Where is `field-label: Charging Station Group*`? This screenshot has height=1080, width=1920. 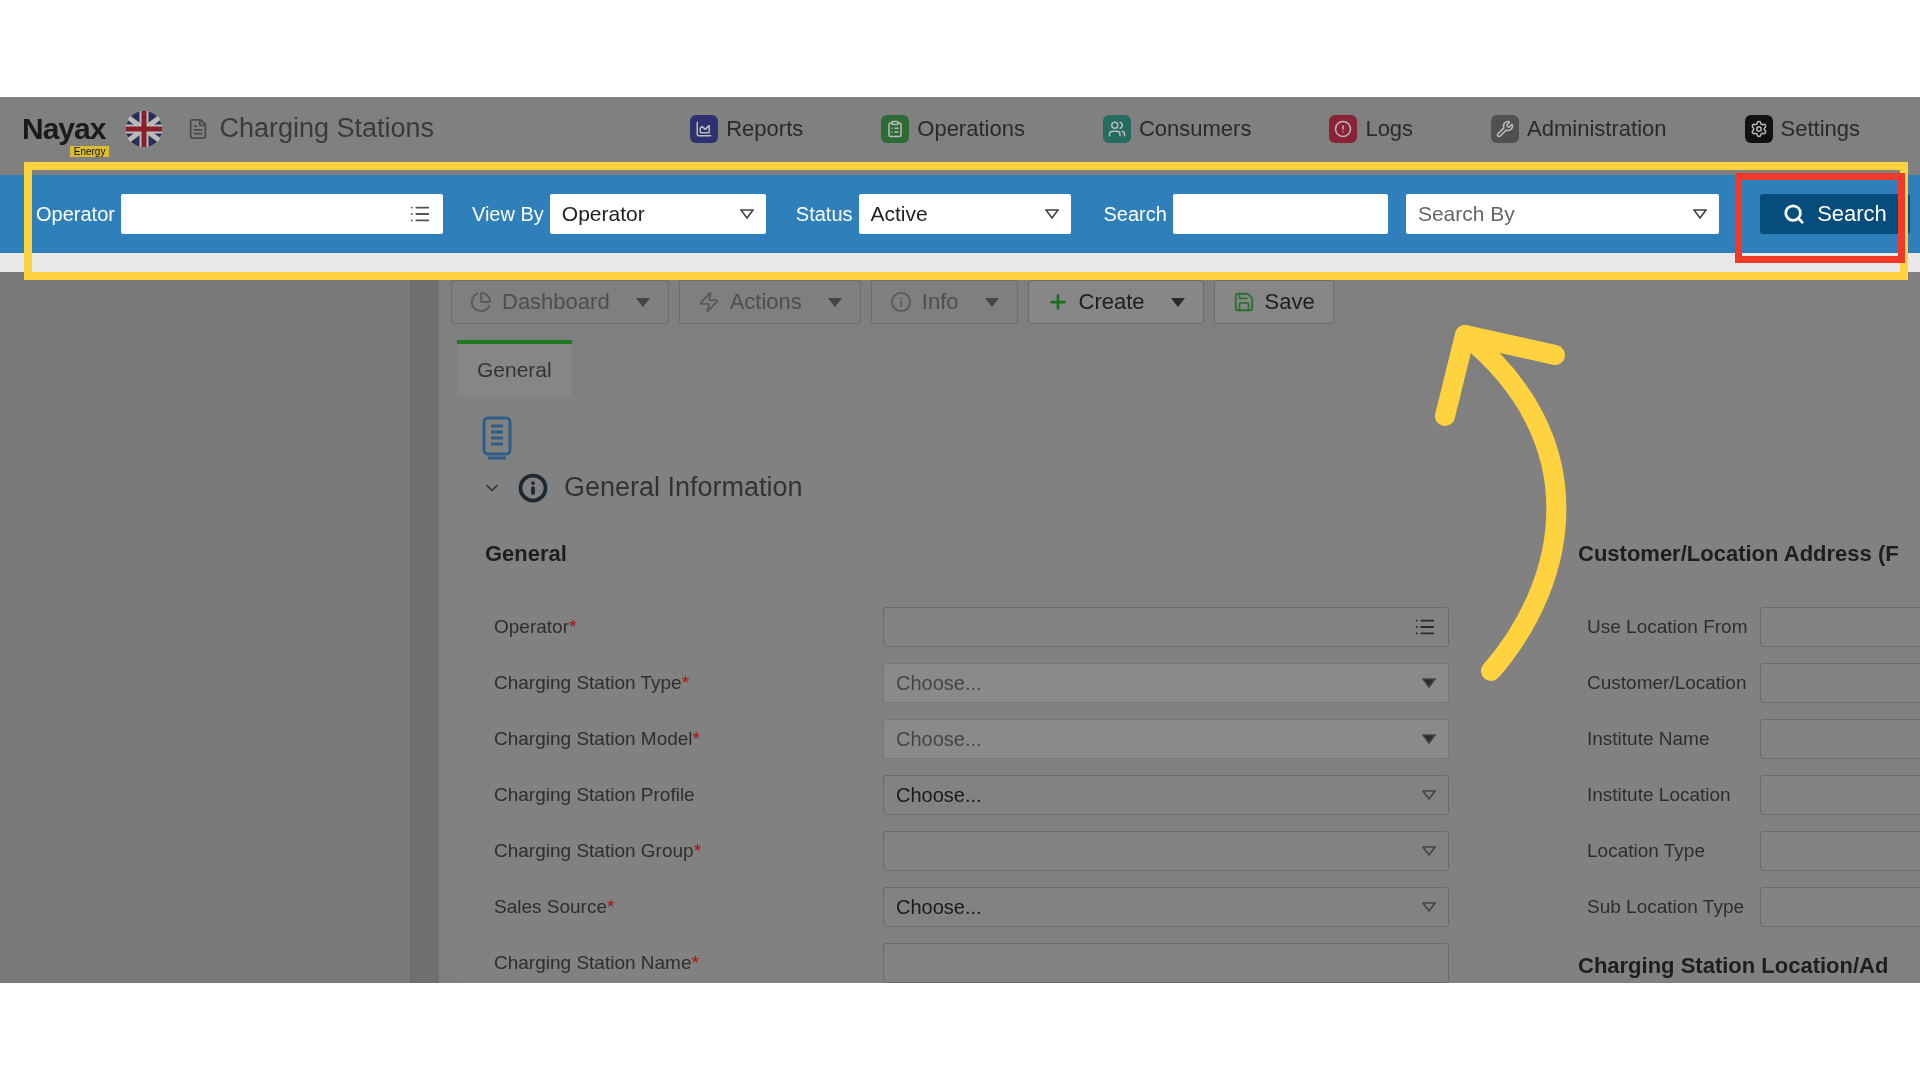
field-label: Charging Station Group* is located at coordinates (598, 851).